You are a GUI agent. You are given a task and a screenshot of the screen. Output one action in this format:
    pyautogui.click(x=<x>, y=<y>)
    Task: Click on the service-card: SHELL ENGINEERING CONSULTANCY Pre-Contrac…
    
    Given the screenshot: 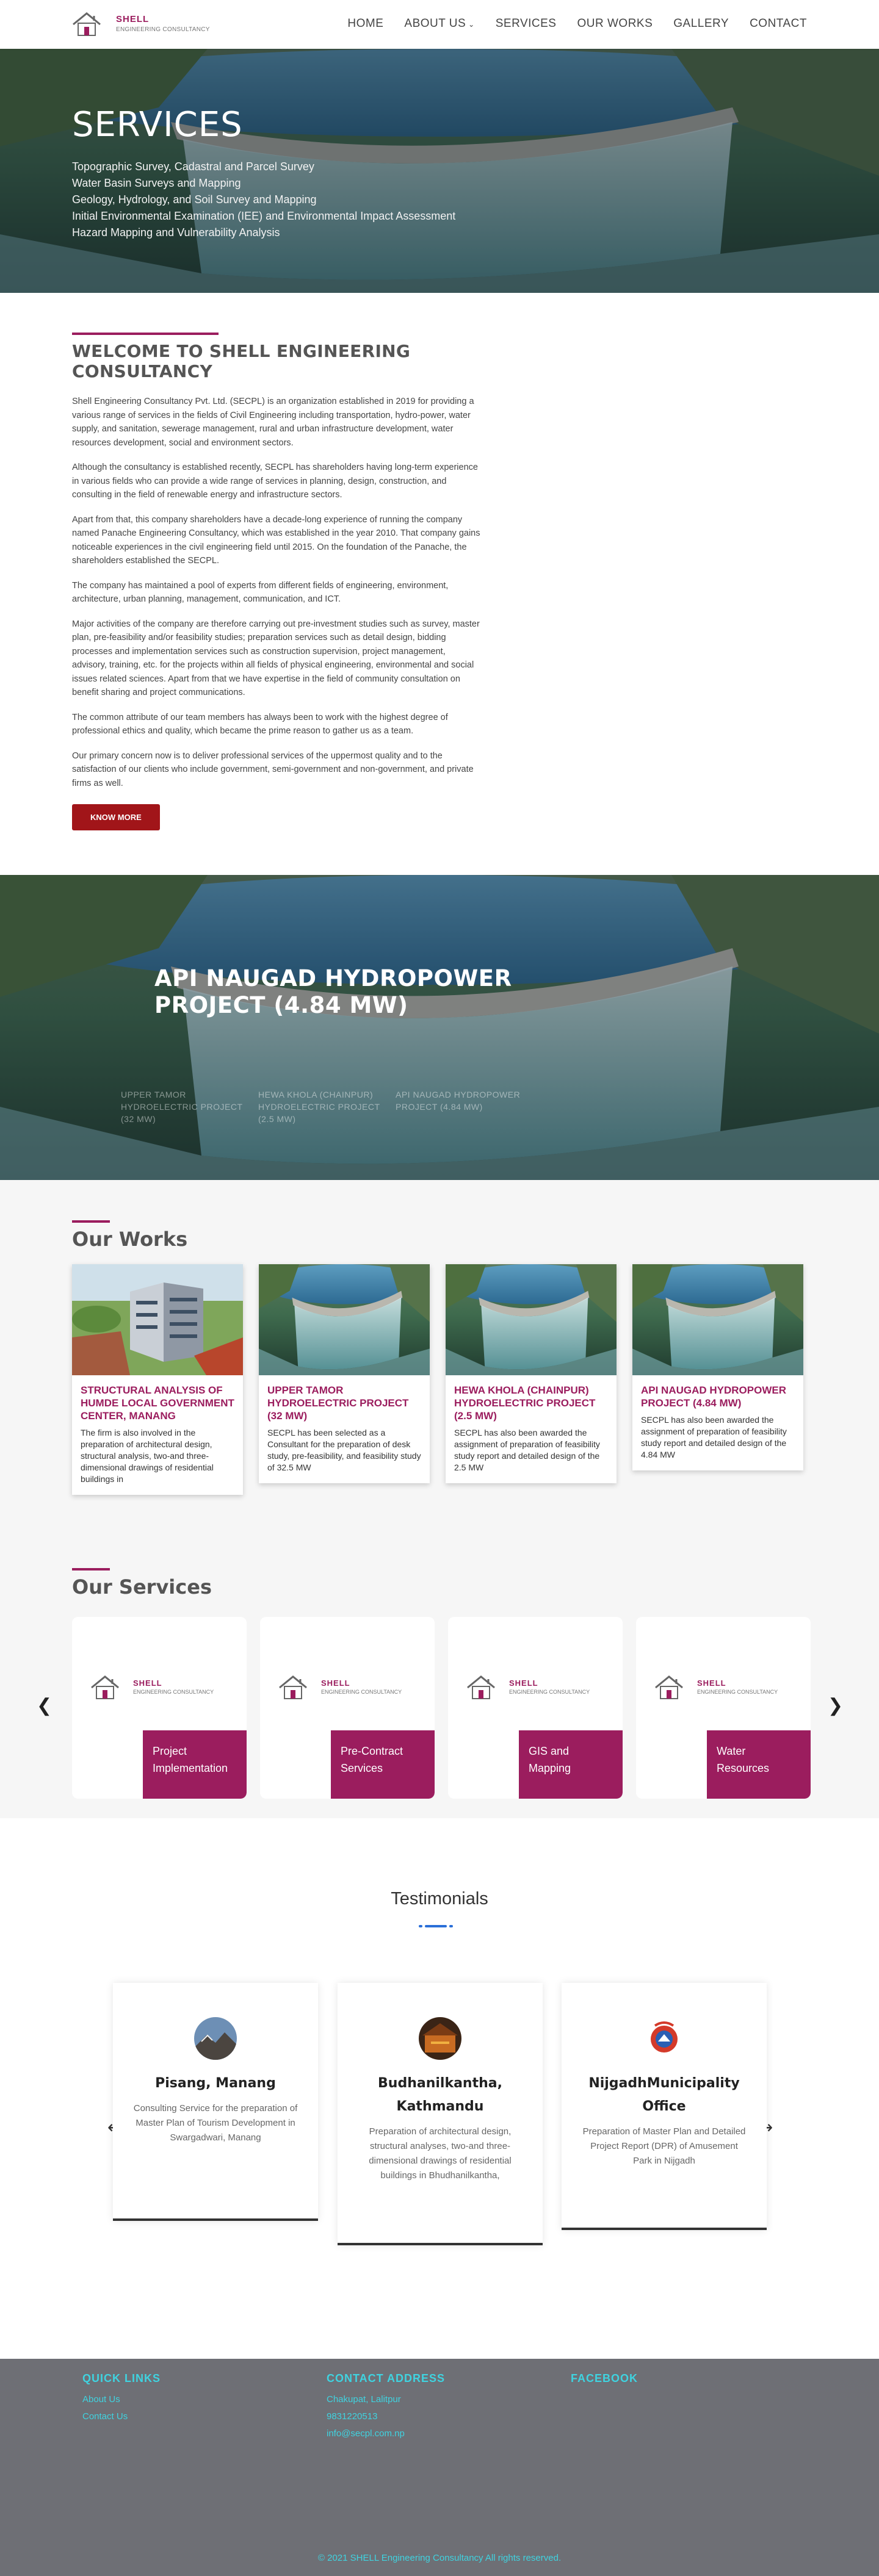 What is the action you would take?
    pyautogui.click(x=348, y=1708)
    